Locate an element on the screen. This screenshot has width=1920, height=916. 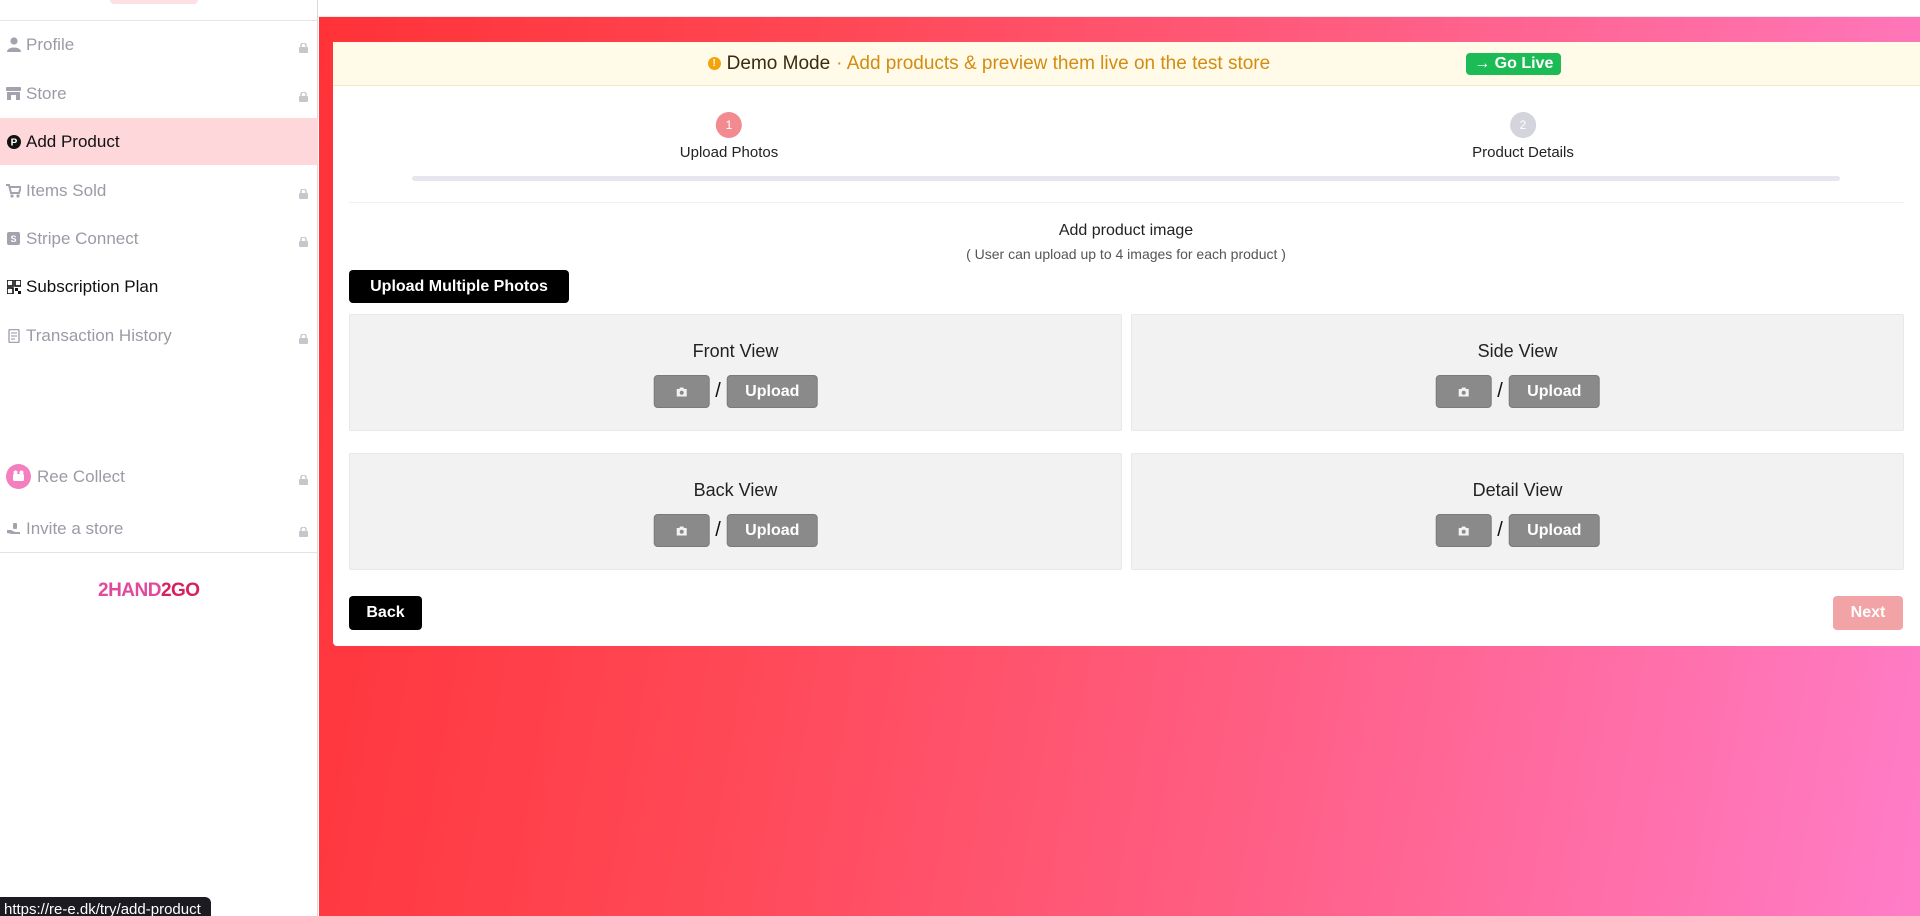
main-top-bar is located at coordinates (1119, 8).